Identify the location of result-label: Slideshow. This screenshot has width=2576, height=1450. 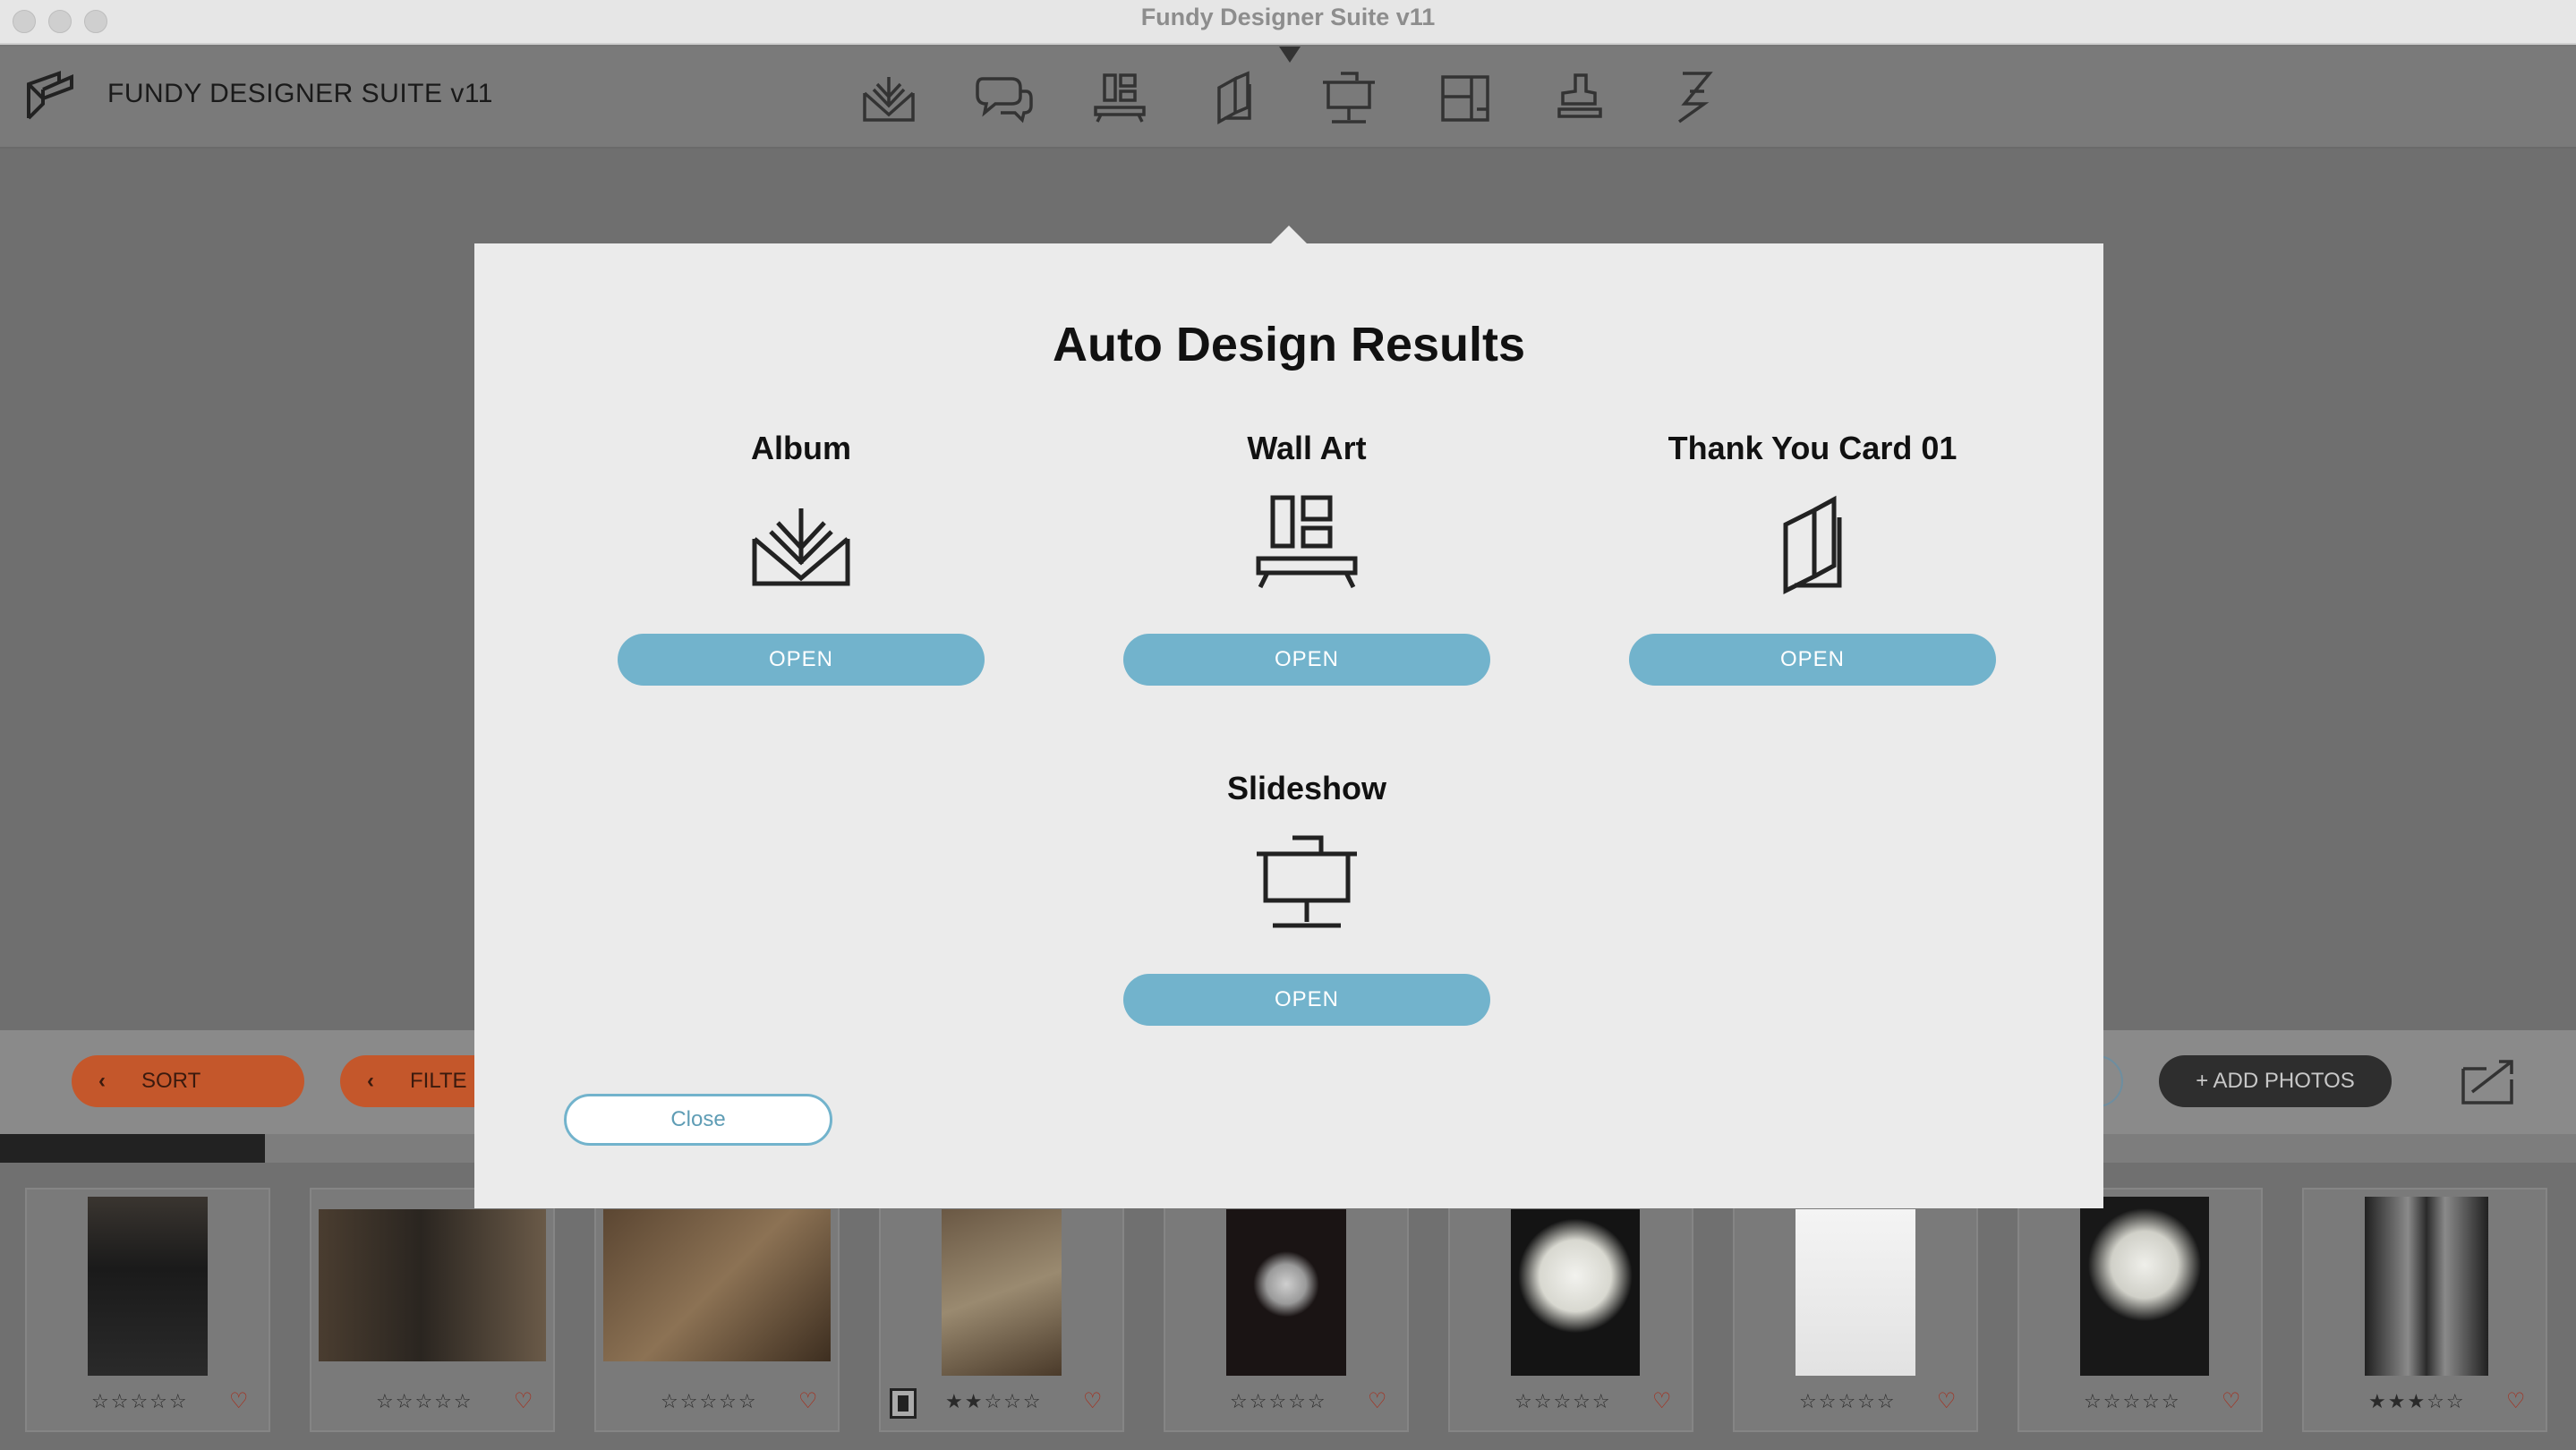
(1306, 788).